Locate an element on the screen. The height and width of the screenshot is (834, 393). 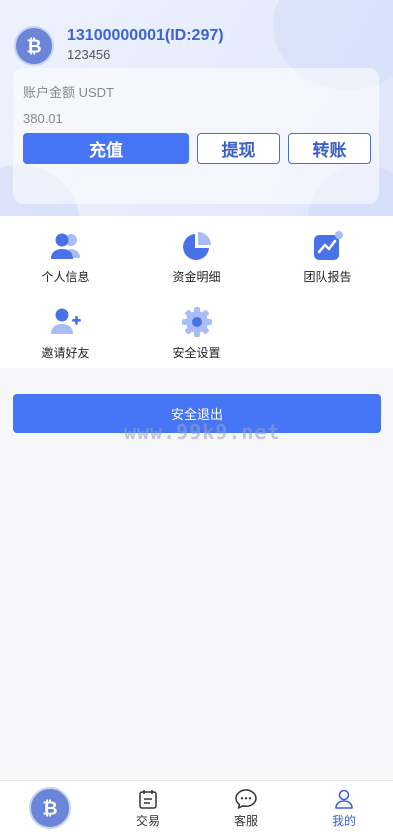
menu-item-fund-details: 资金明细 is located at coordinates (196, 257).